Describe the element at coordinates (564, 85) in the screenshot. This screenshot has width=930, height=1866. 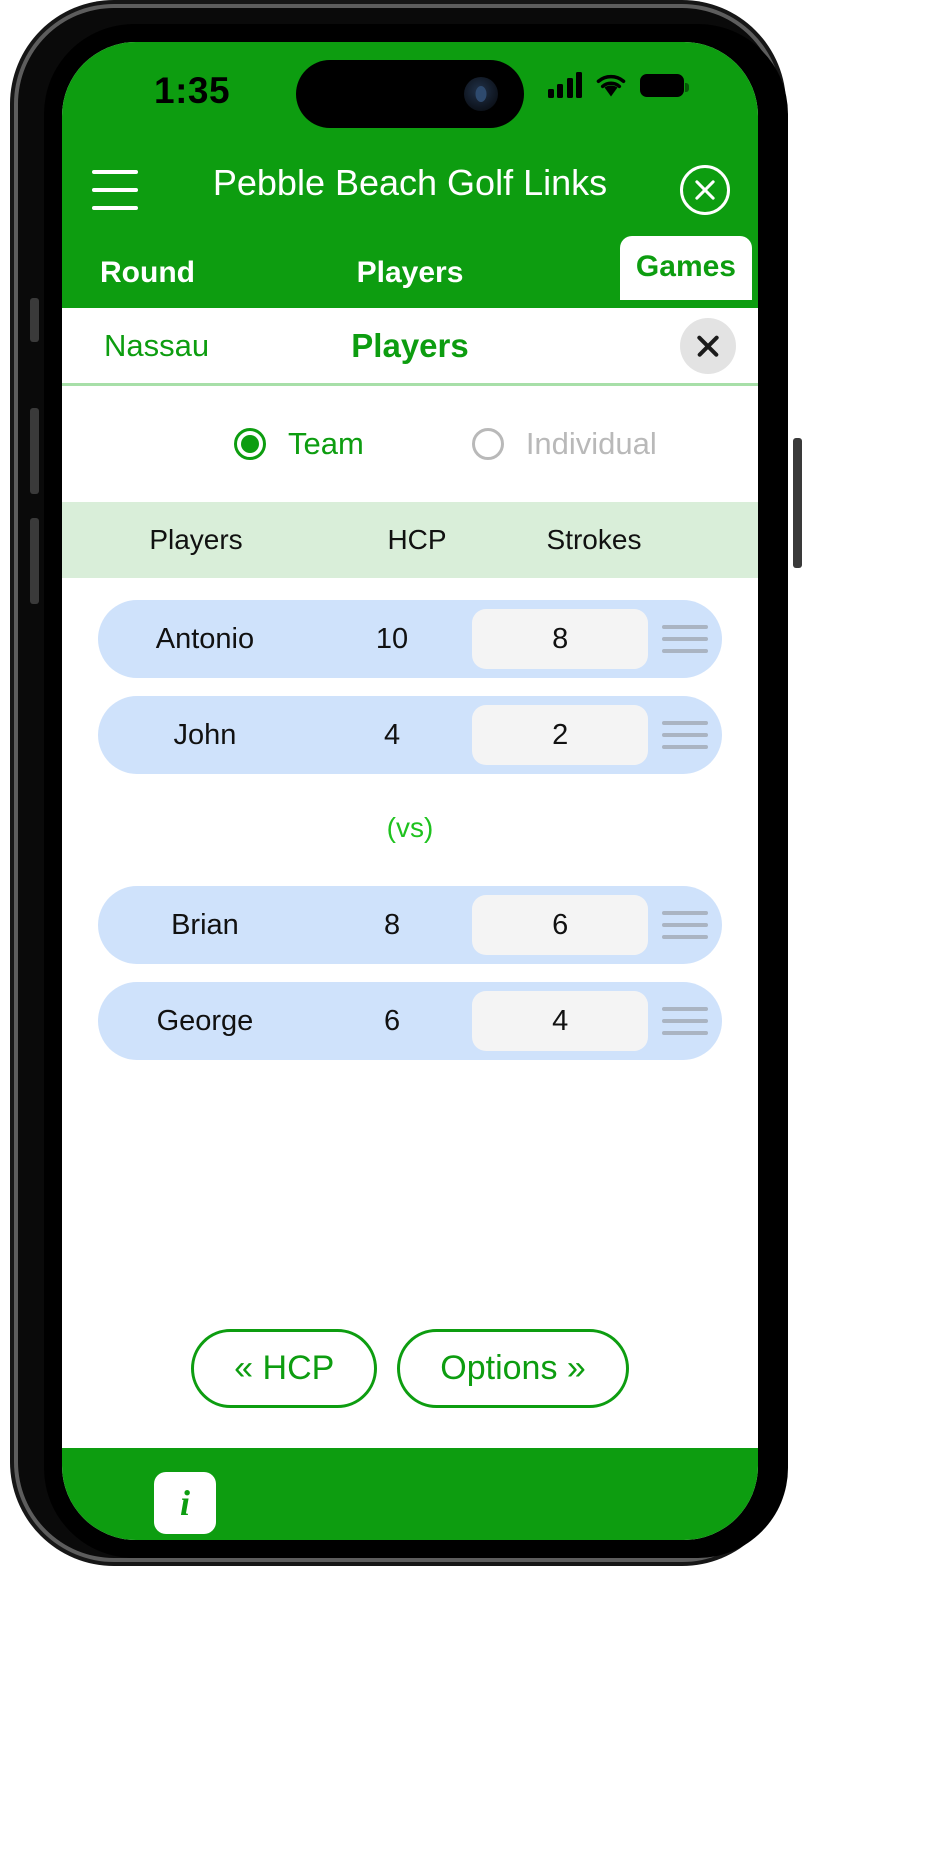
I see `cellular-signal-icon` at that location.